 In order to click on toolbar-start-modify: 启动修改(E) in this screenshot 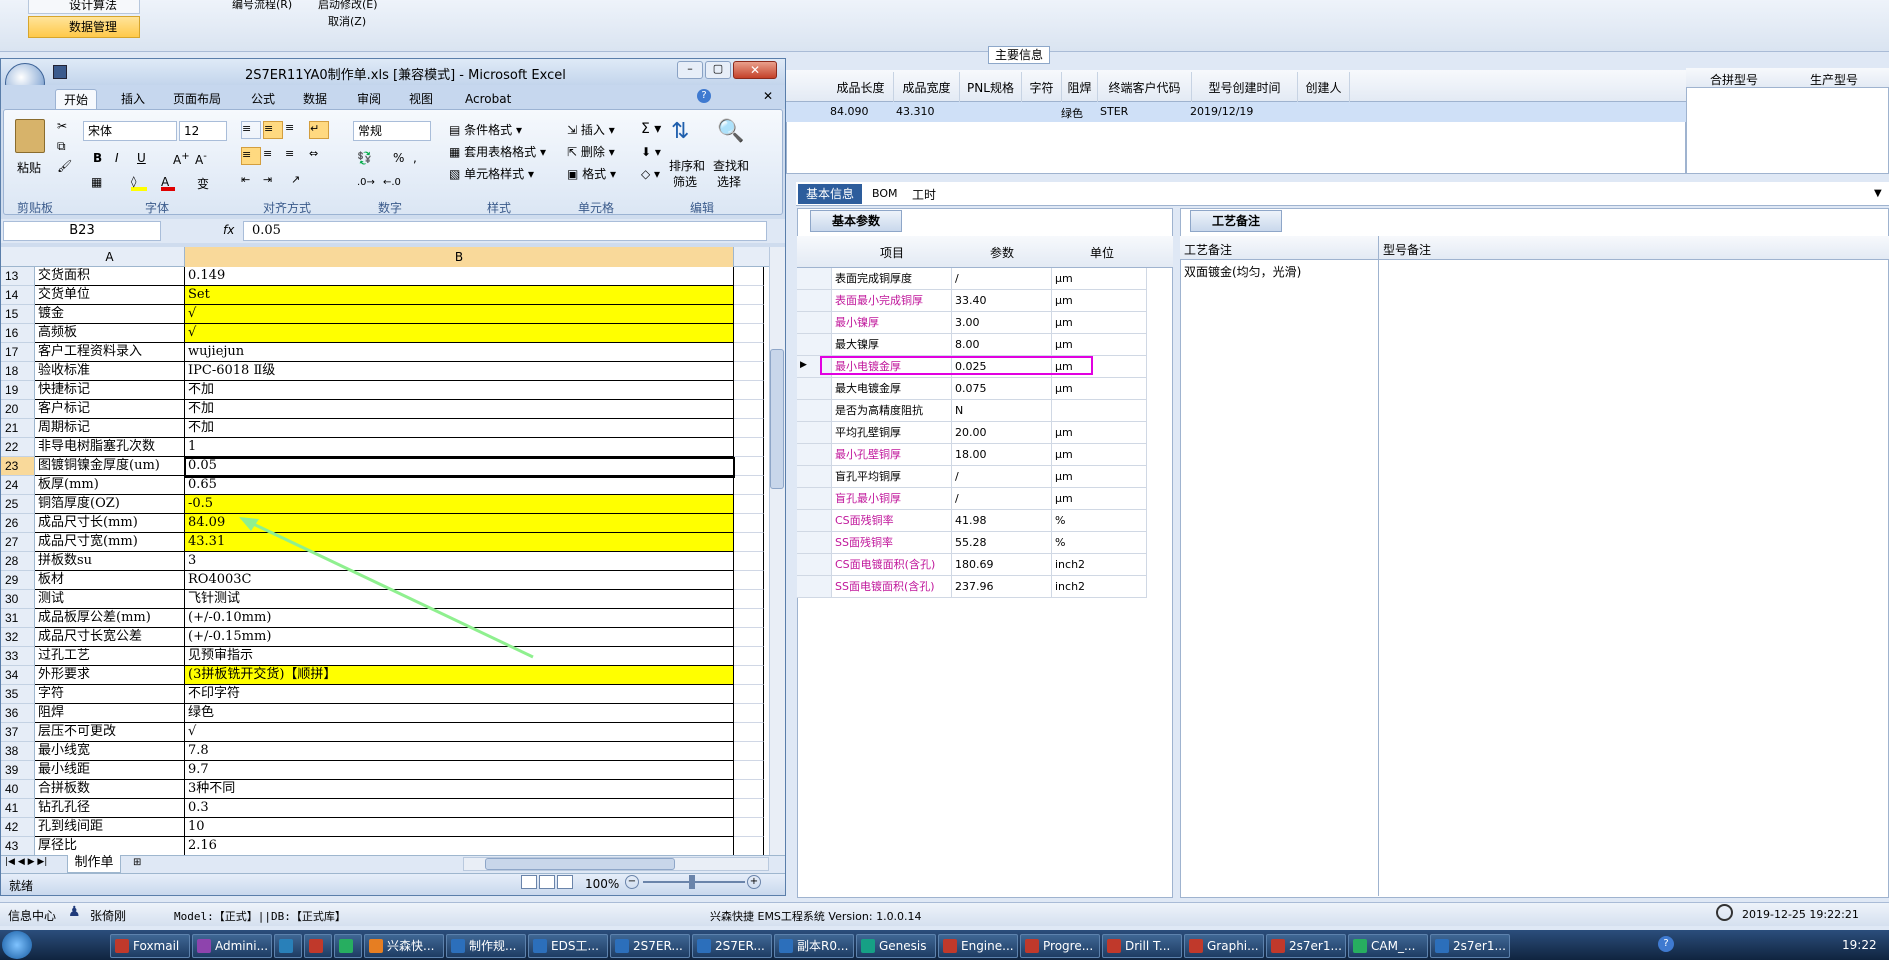, I will do `click(348, 6)`.